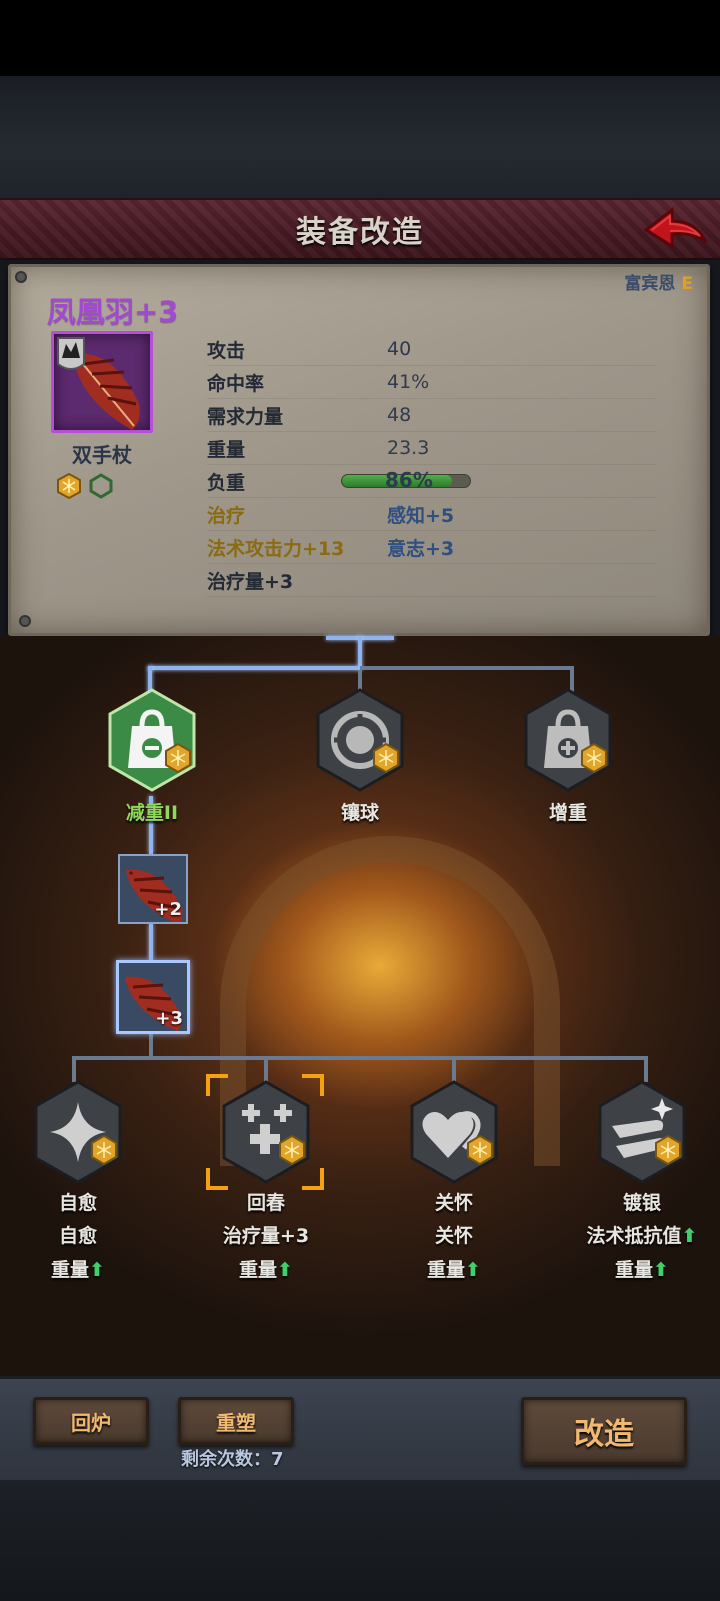 Image resolution: width=720 pixels, height=1601 pixels. I want to click on owner-name: 富宾恩, so click(650, 284).